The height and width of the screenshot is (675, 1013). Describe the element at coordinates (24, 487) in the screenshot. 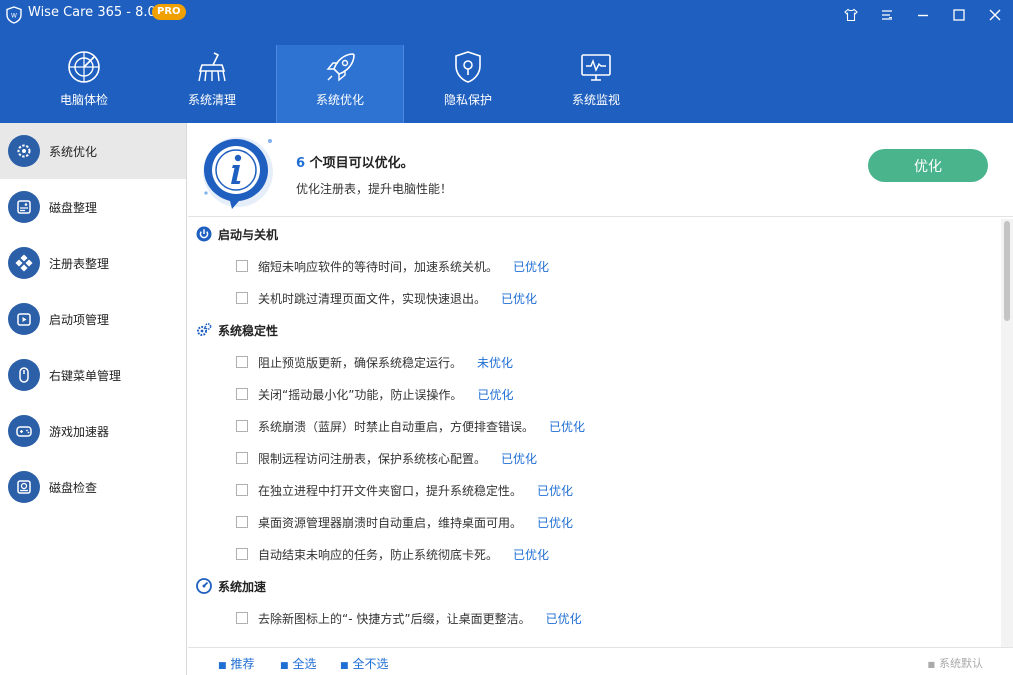

I see `disk-check-icon` at that location.